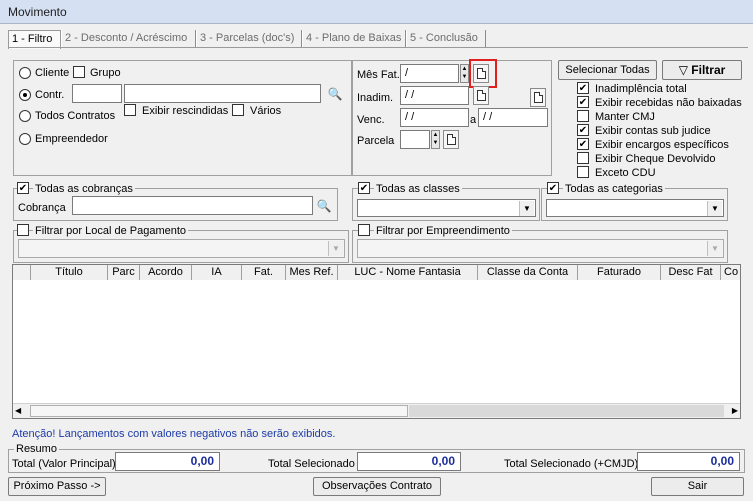 This screenshot has height=501, width=753. I want to click on total-selecionado-value: 0,00, so click(443, 461).